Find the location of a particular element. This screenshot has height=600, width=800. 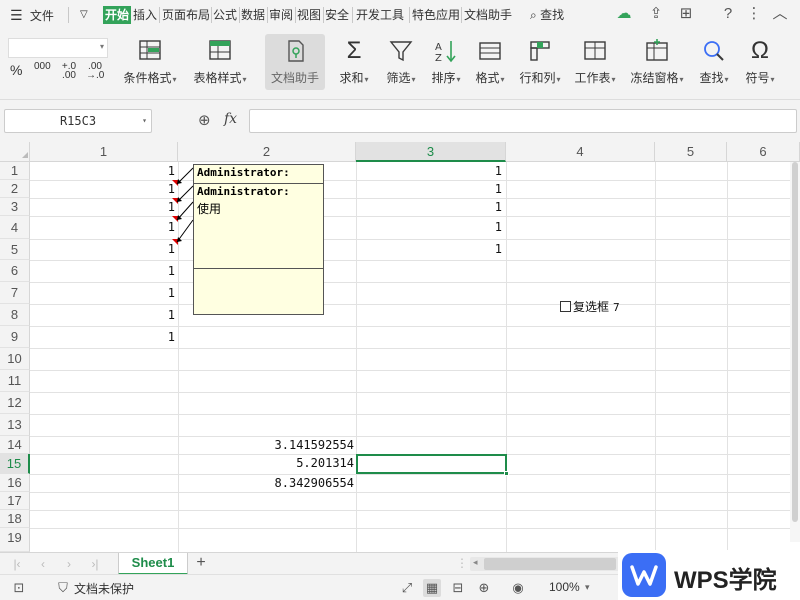

row-header: 10 is located at coordinates (15, 359).